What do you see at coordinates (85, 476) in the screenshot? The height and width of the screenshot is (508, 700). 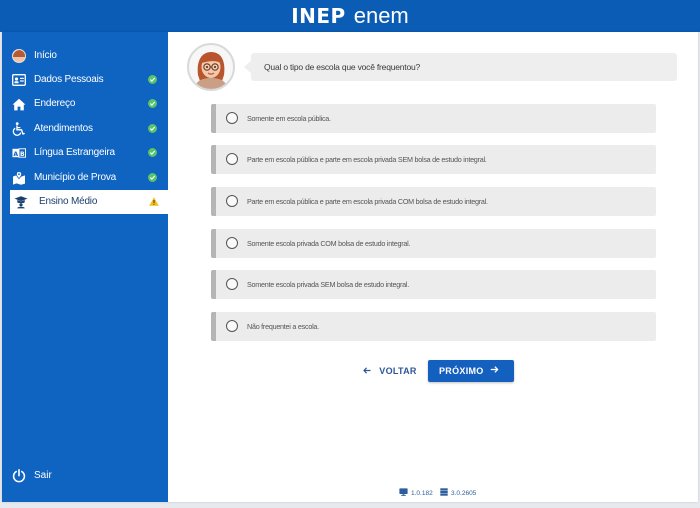 I see `logout-button: Sair` at bounding box center [85, 476].